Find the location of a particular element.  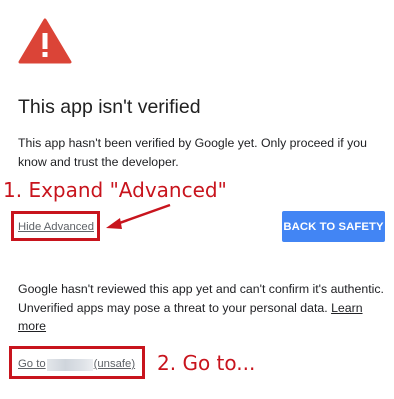

page-title: This app isn't verified is located at coordinates (109, 107).